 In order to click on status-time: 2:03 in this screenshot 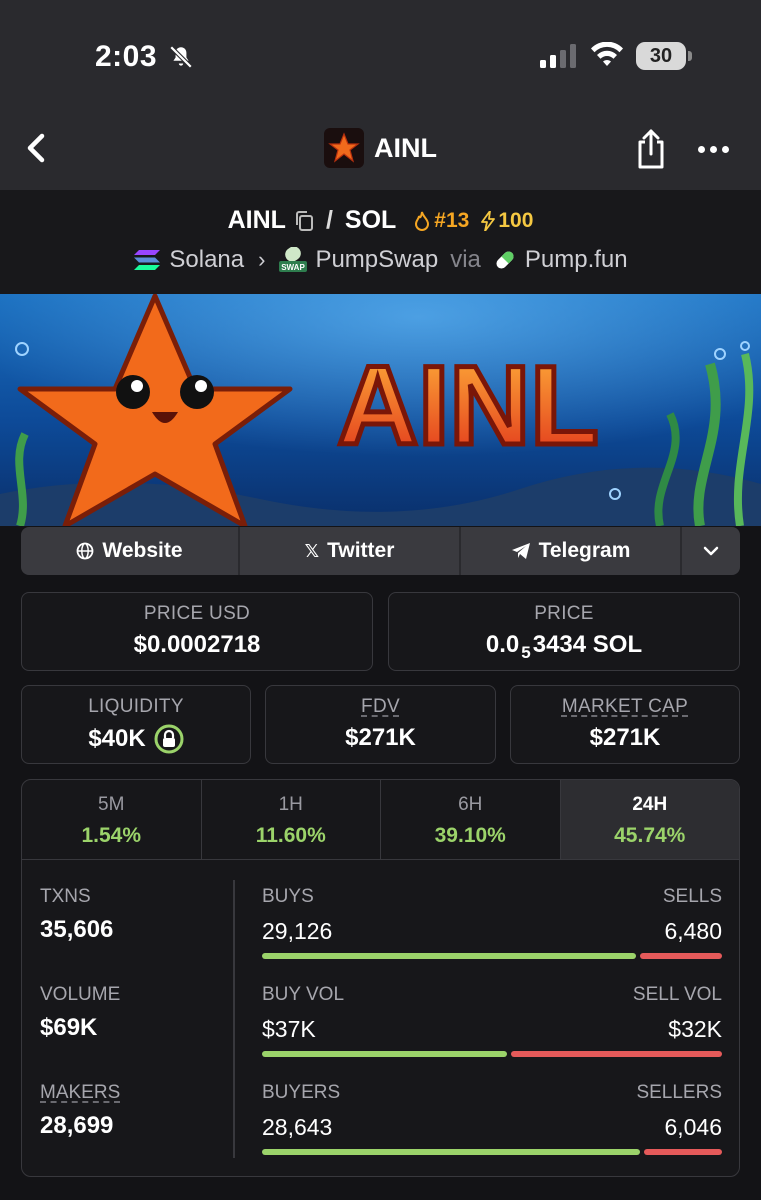, I will do `click(126, 56)`.